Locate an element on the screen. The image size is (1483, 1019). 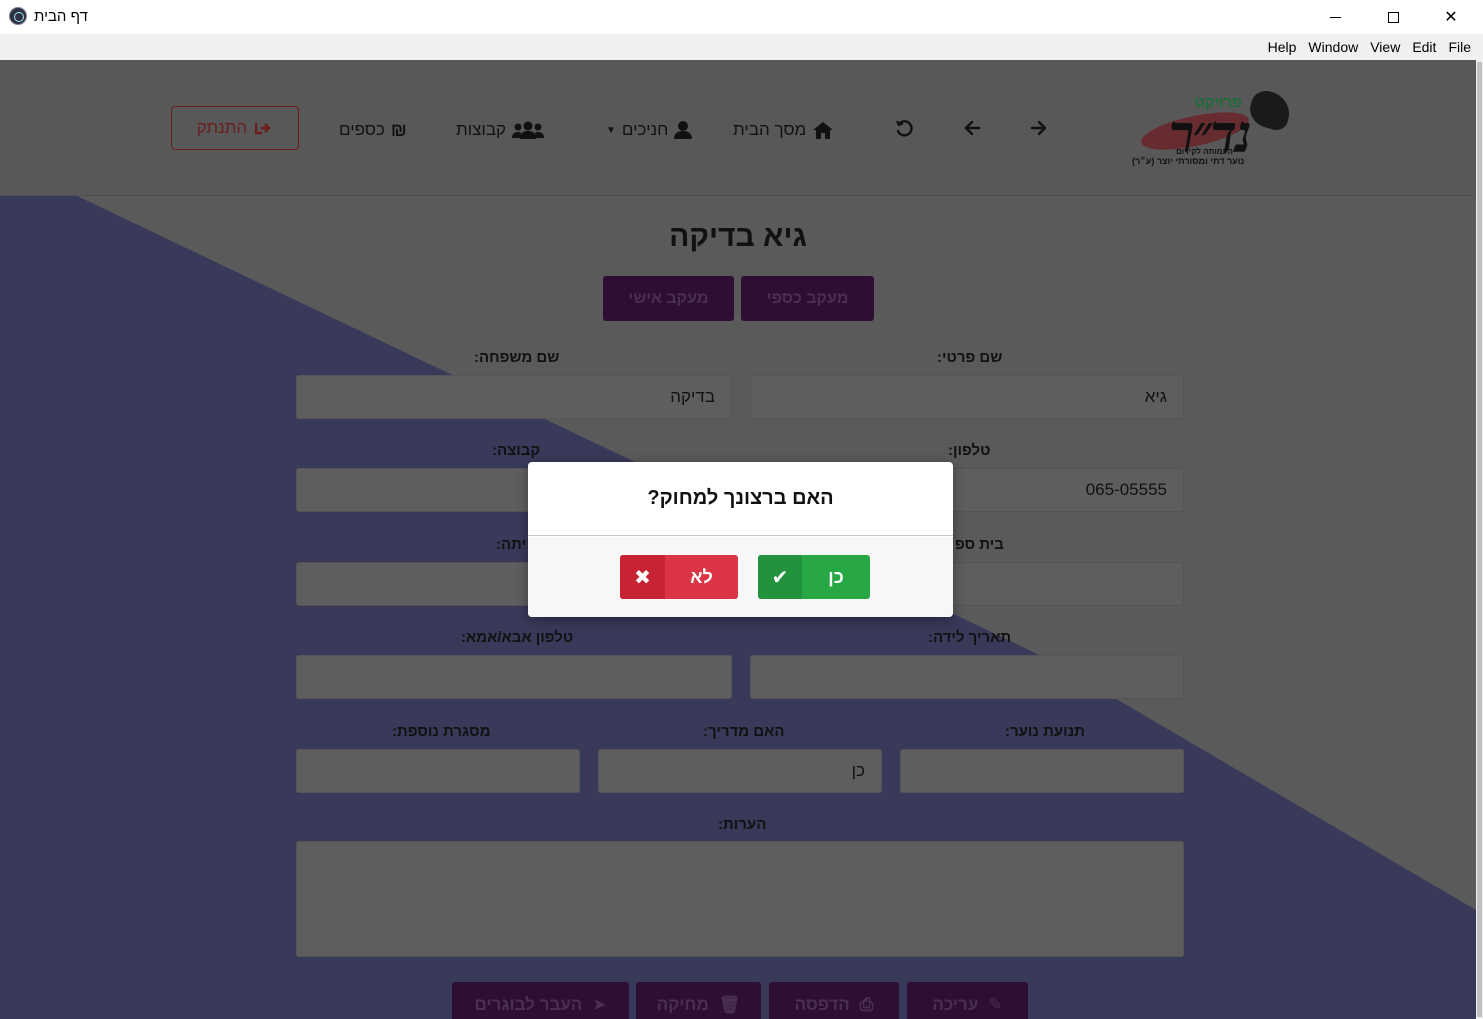
school-label: בית ספ is located at coordinates (979, 544).